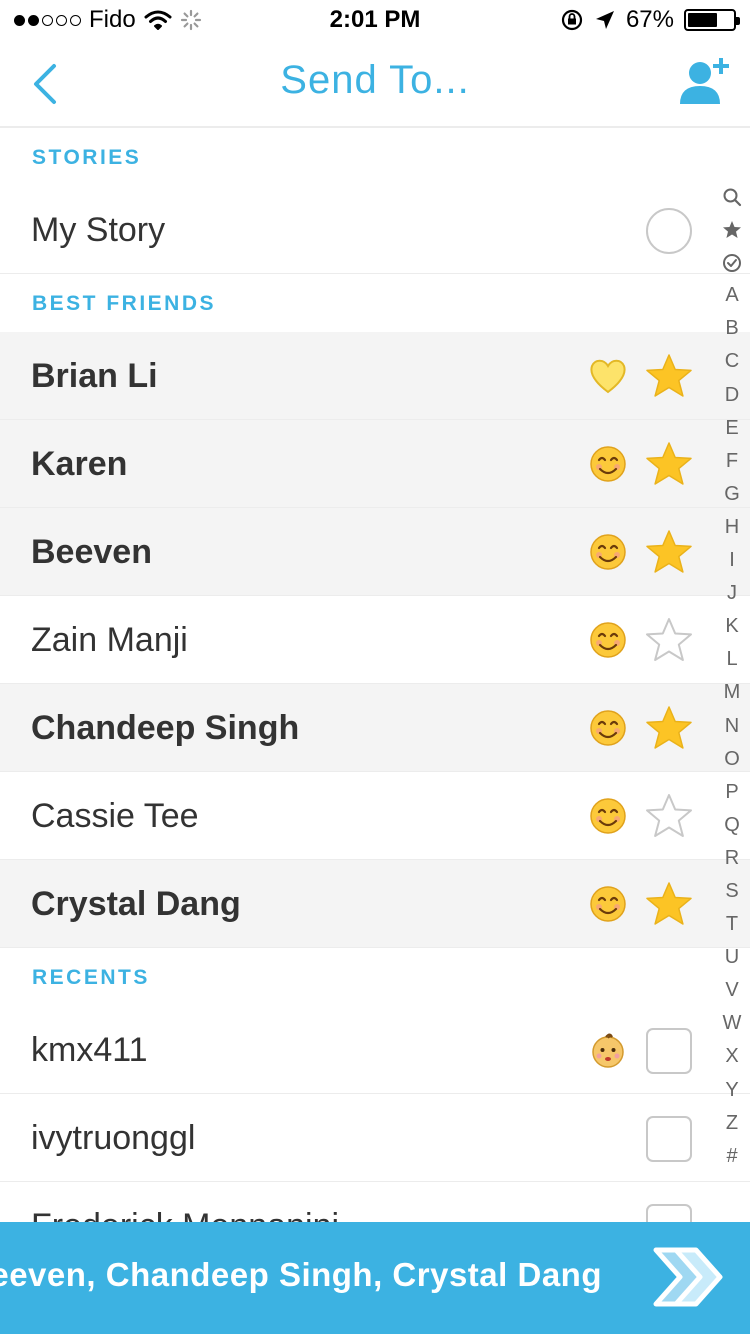  Describe the element at coordinates (124, 303) in the screenshot. I see `section-header-best-friends: BEST FRIENDS` at that location.